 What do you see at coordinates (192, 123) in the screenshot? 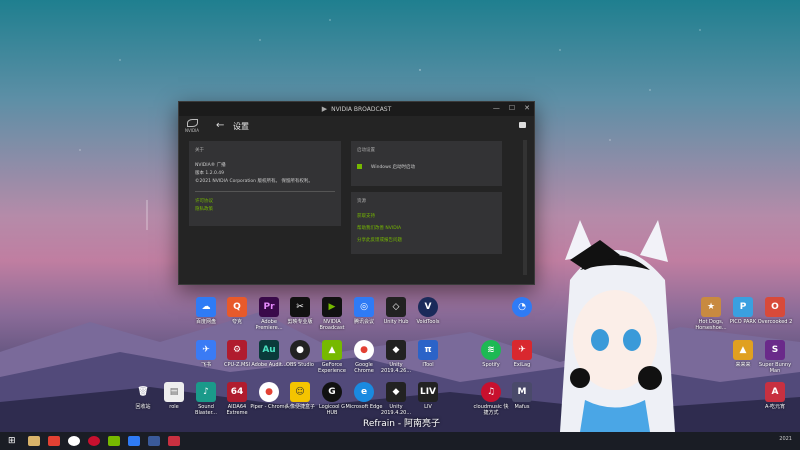
I see `nvidia-eye-icon` at bounding box center [192, 123].